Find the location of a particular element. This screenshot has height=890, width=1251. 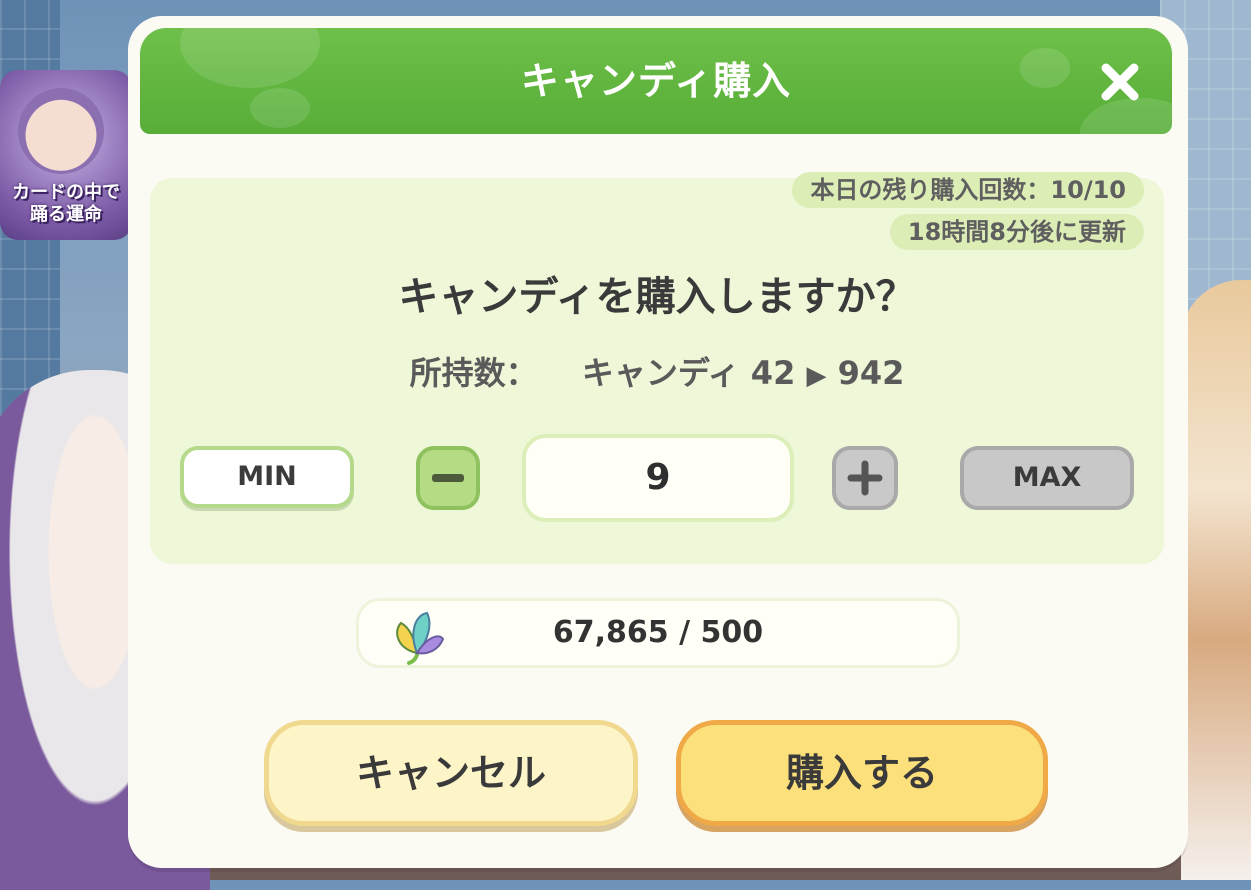

dialog-title: キャンディ購入 is located at coordinates (656, 81).